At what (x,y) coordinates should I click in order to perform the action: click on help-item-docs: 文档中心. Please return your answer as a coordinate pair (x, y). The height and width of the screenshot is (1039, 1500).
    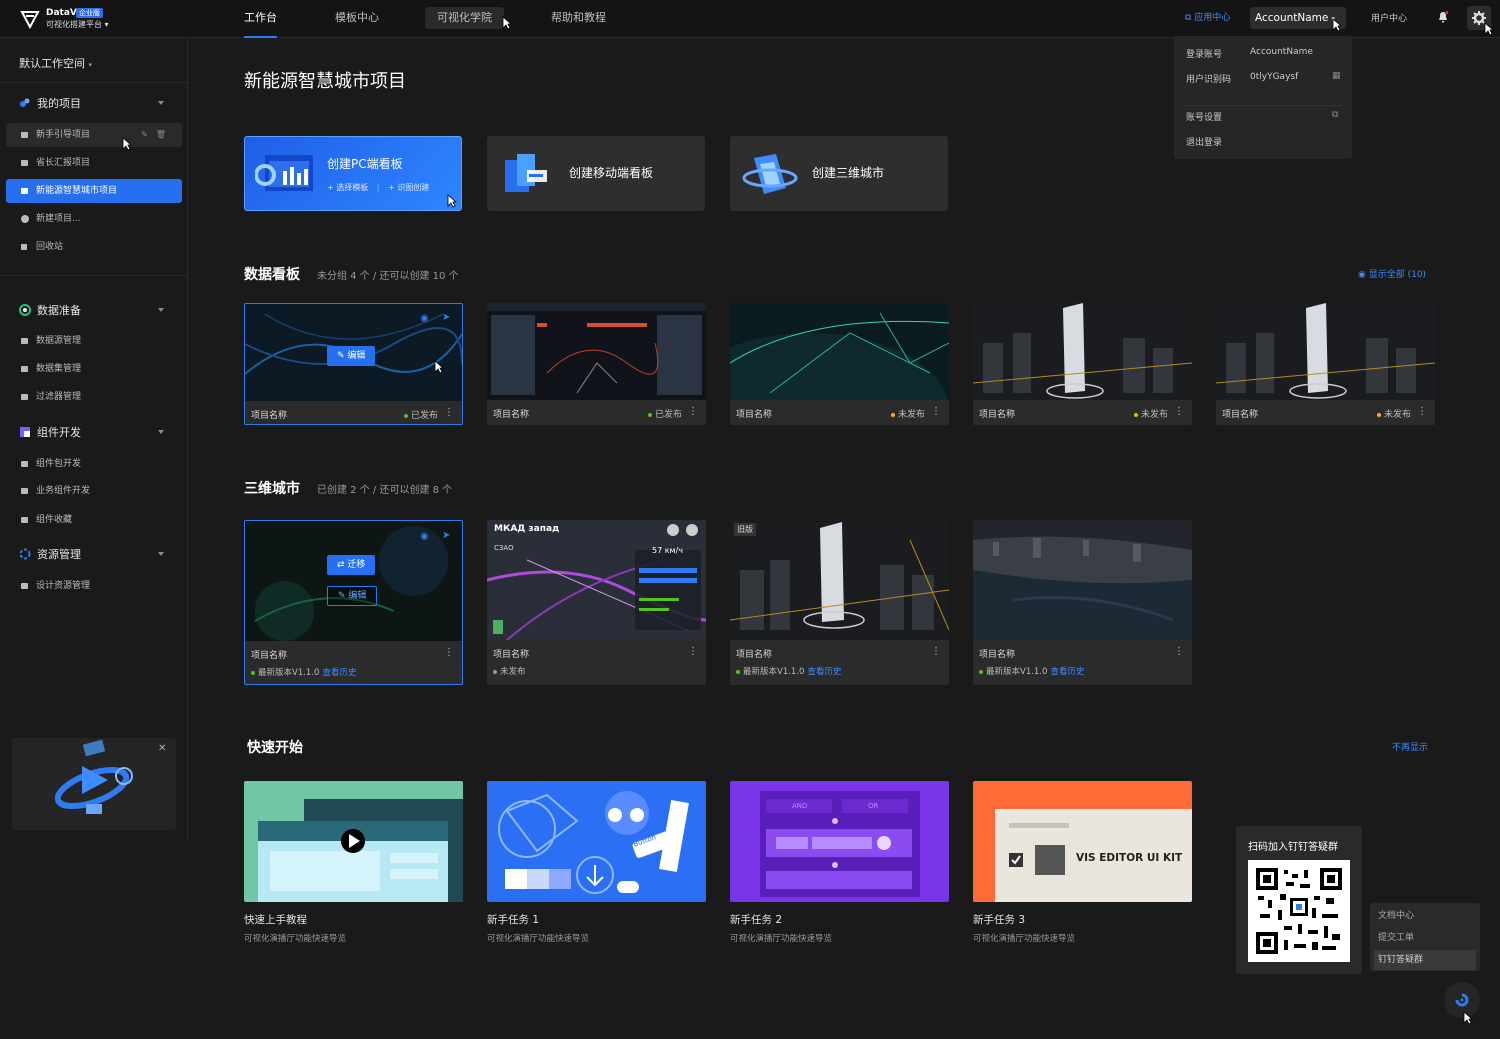
    Looking at the image, I should click on (1425, 916).